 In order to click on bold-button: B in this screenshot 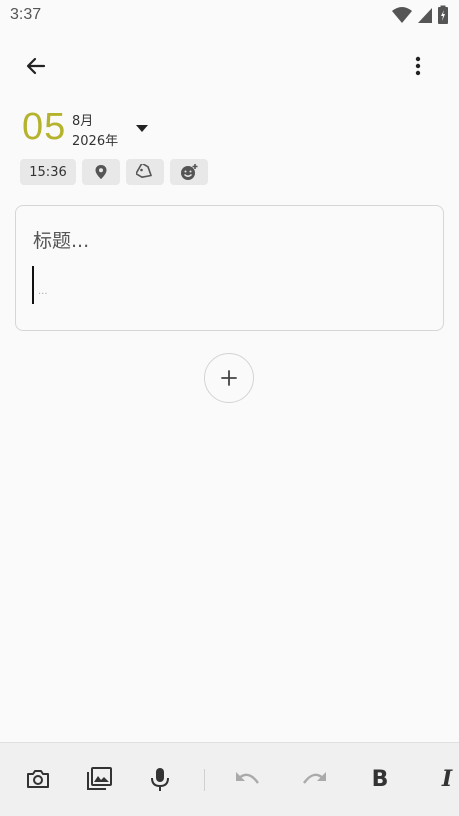, I will do `click(380, 779)`.